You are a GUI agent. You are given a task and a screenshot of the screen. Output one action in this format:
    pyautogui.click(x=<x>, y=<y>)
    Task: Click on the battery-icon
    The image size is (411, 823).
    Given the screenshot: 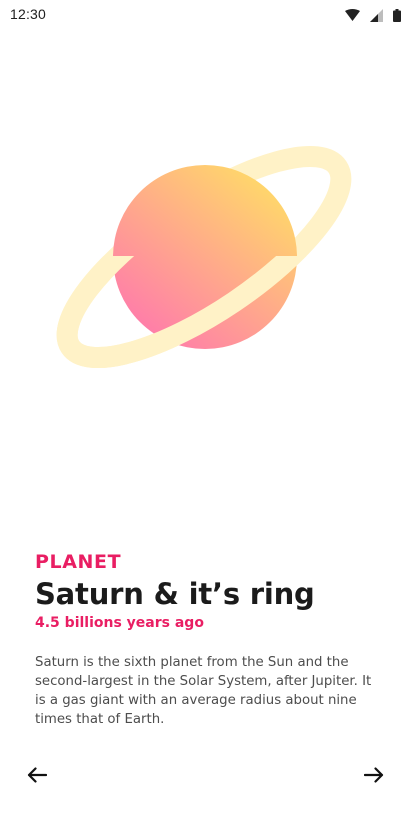 What is the action you would take?
    pyautogui.click(x=397, y=15)
    